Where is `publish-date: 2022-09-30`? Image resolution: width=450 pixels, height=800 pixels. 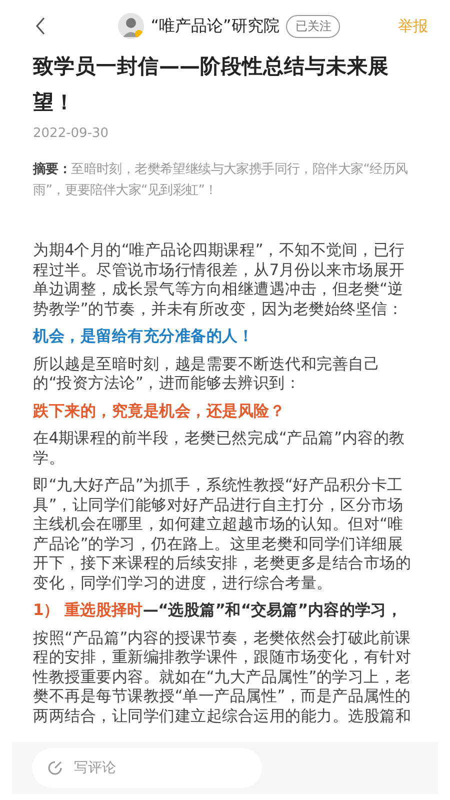
publish-date: 2022-09-30 is located at coordinates (71, 133).